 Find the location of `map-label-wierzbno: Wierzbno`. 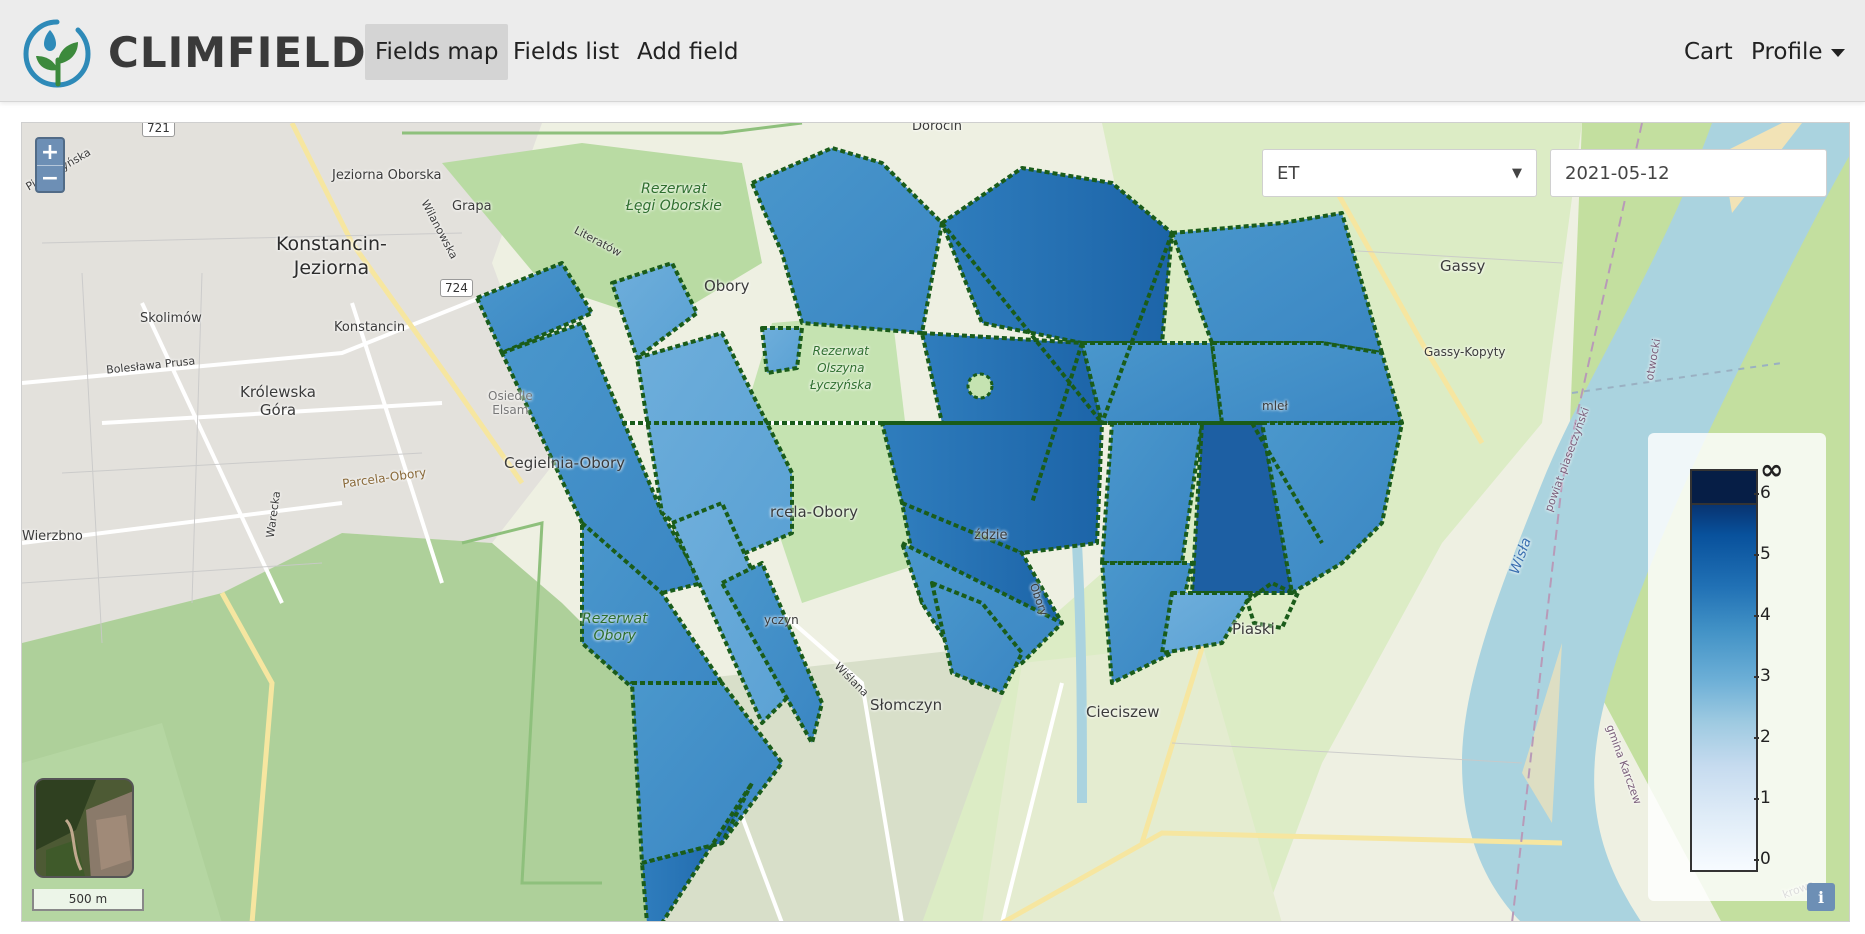

map-label-wierzbno: Wierzbno is located at coordinates (52, 536).